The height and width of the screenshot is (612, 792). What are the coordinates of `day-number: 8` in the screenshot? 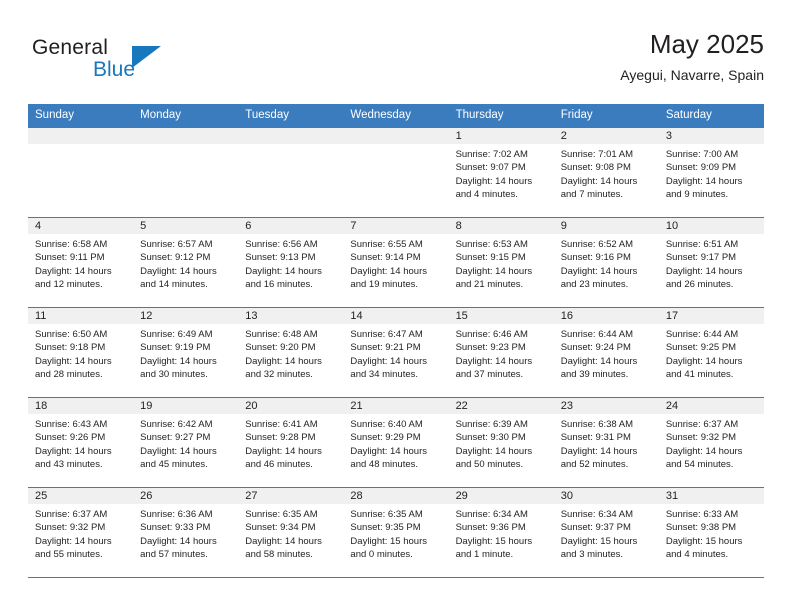 It's located at (501, 226).